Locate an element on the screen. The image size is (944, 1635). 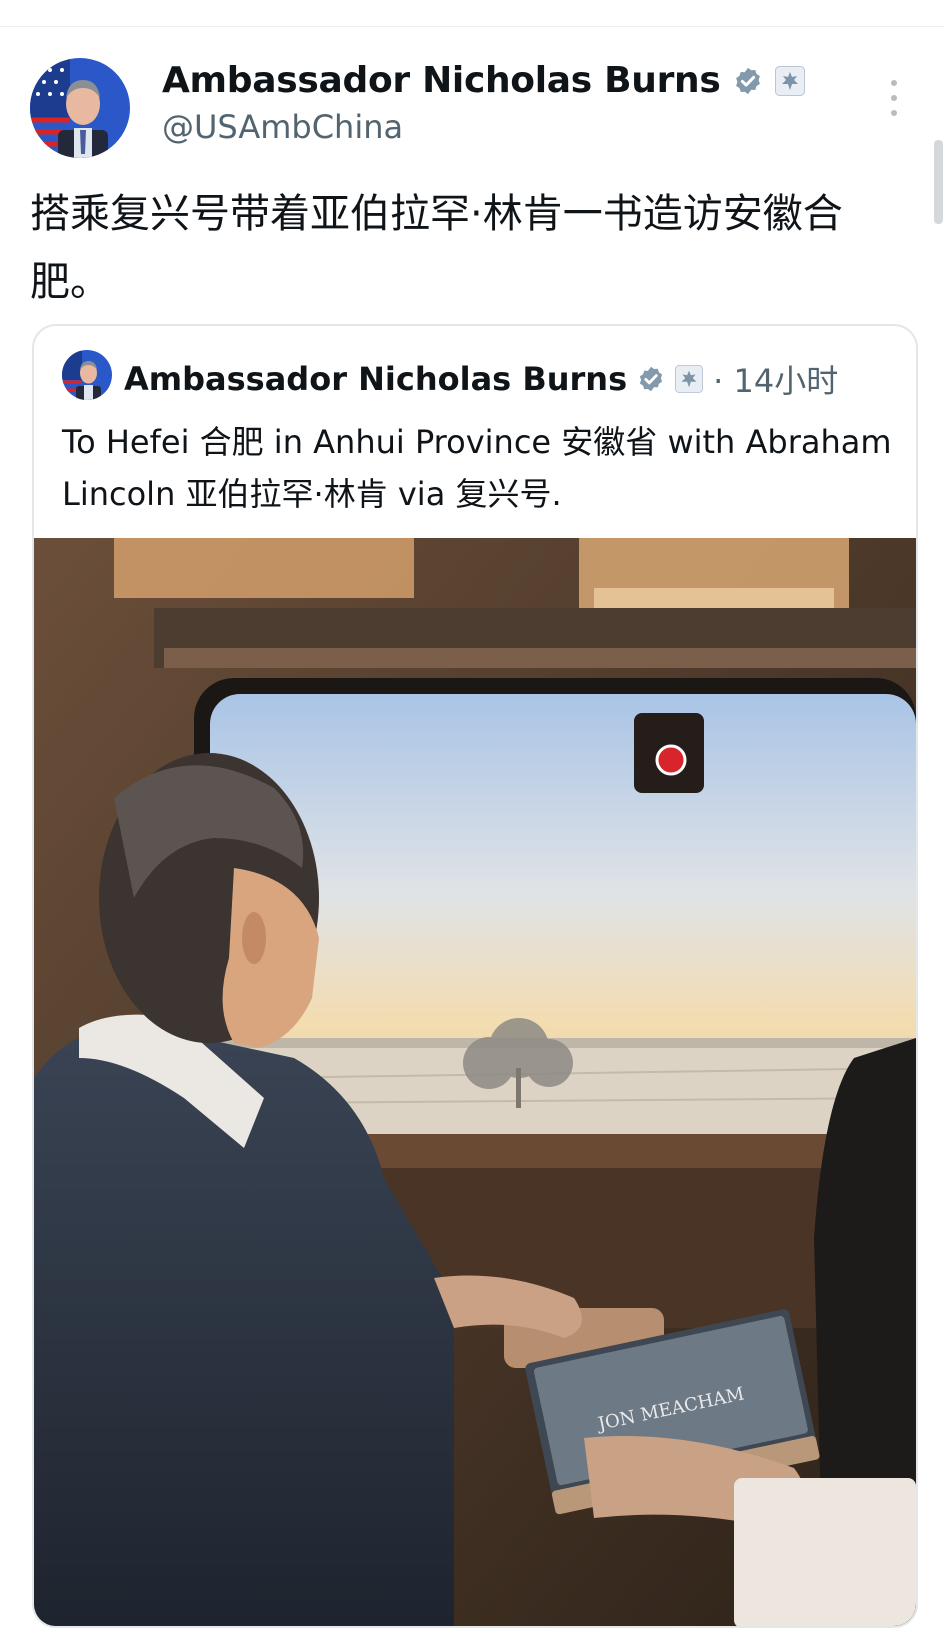
author-name: Ambassador Nicholas Burns is located at coordinates (441, 80).